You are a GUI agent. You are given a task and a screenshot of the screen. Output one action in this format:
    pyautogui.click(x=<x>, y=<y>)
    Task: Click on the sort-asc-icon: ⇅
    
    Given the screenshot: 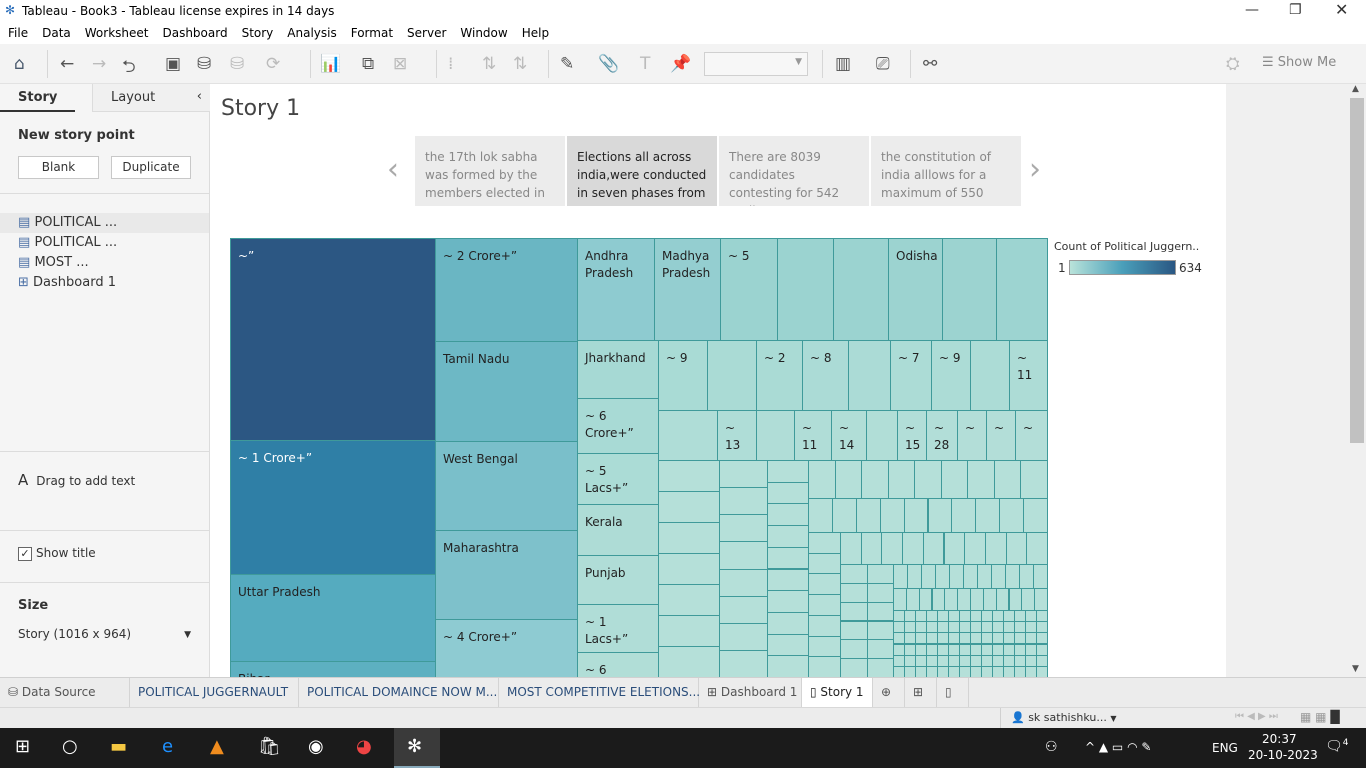 What is the action you would take?
    pyautogui.click(x=489, y=64)
    